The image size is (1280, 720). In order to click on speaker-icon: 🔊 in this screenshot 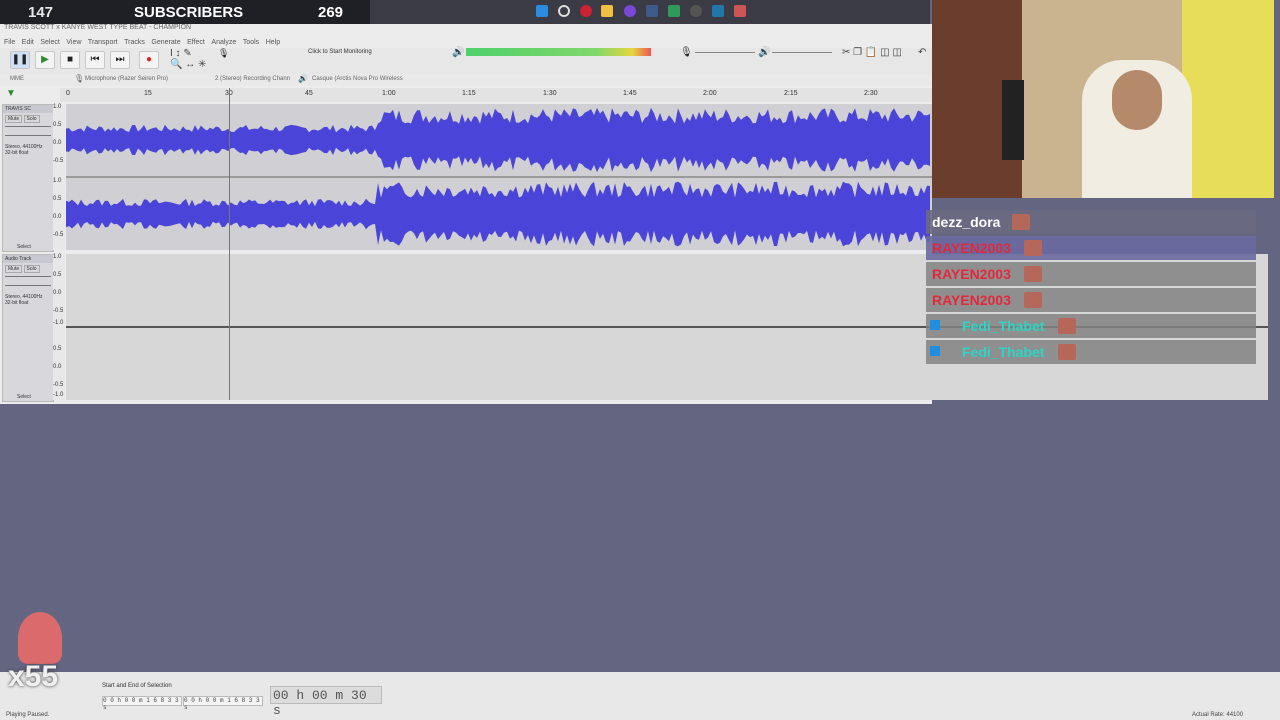, I will do `click(303, 78)`.